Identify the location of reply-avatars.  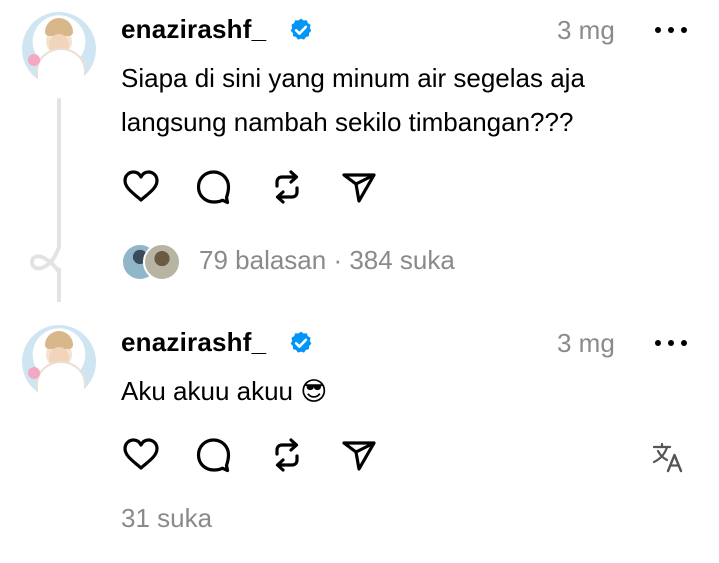
(151, 262).